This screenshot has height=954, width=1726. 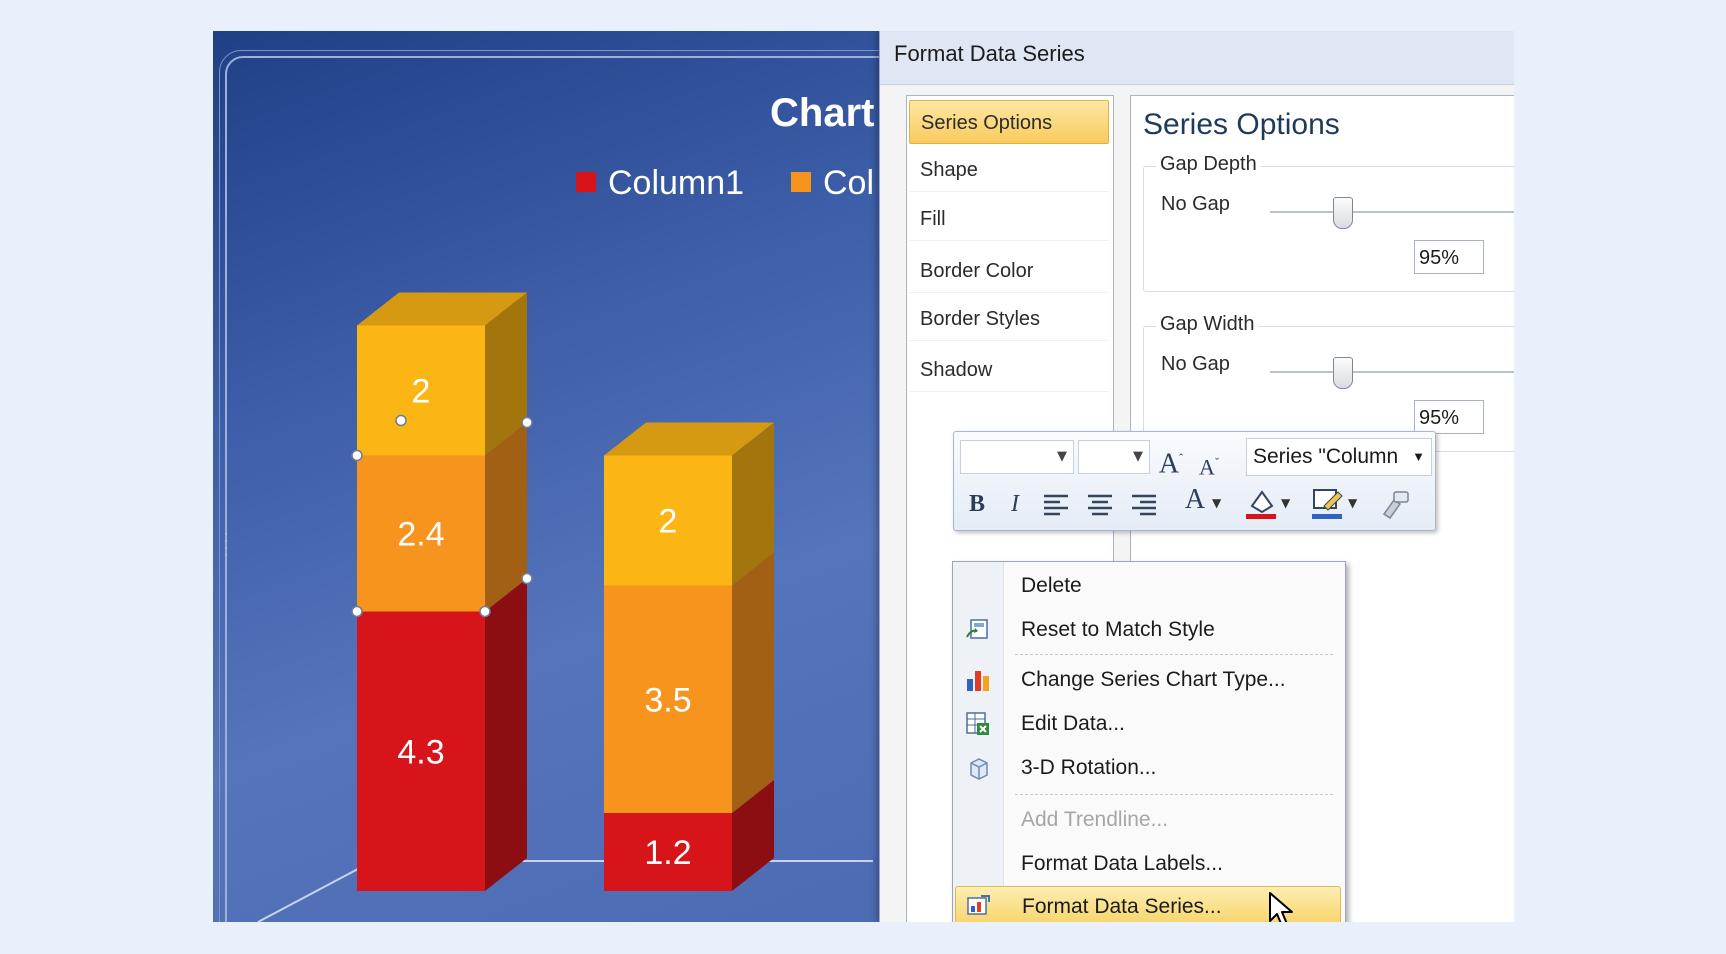 I want to click on gap-width-value-input: 95%, so click(x=1449, y=417).